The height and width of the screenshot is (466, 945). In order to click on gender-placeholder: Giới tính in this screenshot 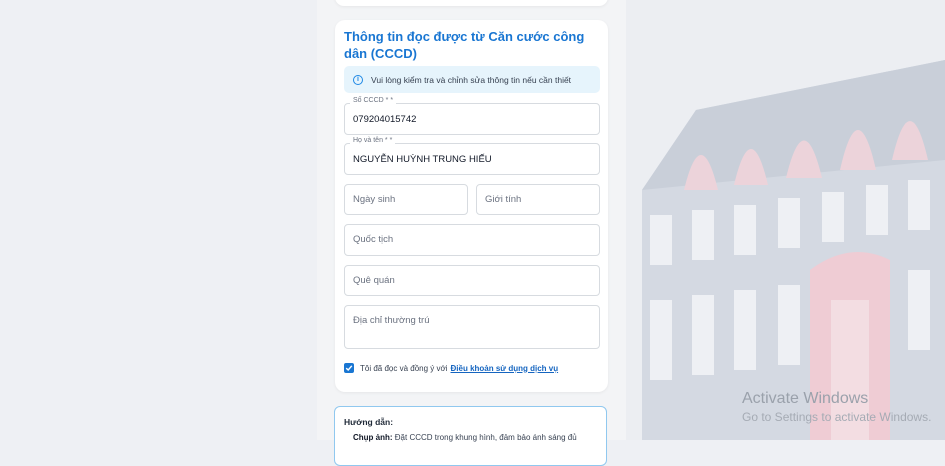, I will do `click(503, 199)`.